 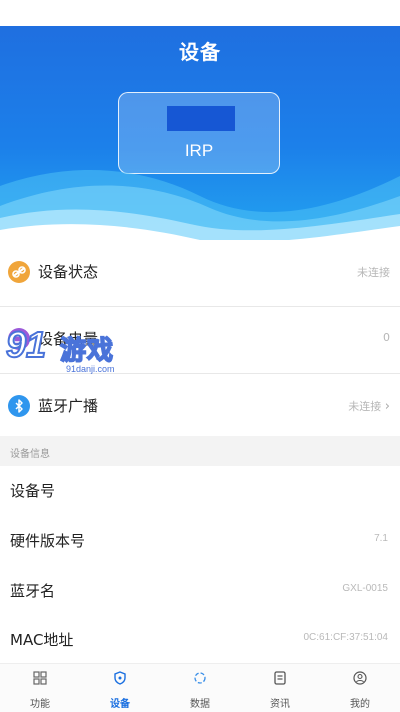 I want to click on row-value: 0, so click(x=386, y=337).